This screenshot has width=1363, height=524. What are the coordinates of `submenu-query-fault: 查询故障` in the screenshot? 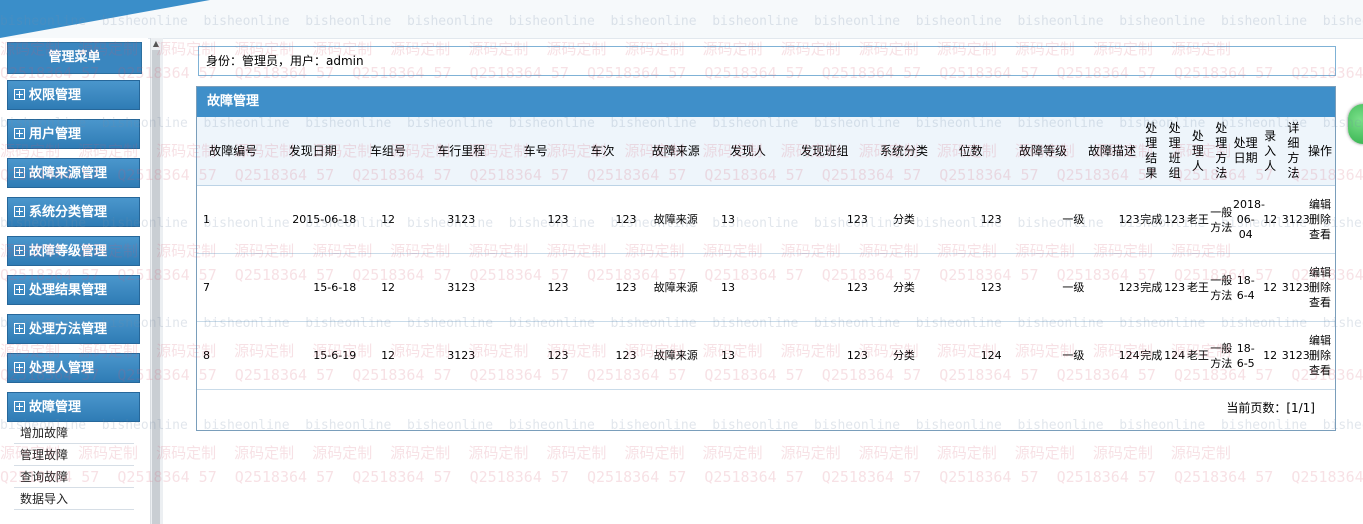 It's located at (74, 477).